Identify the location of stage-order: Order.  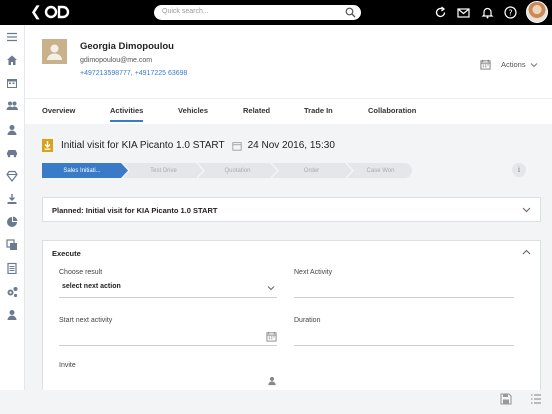
(311, 170).